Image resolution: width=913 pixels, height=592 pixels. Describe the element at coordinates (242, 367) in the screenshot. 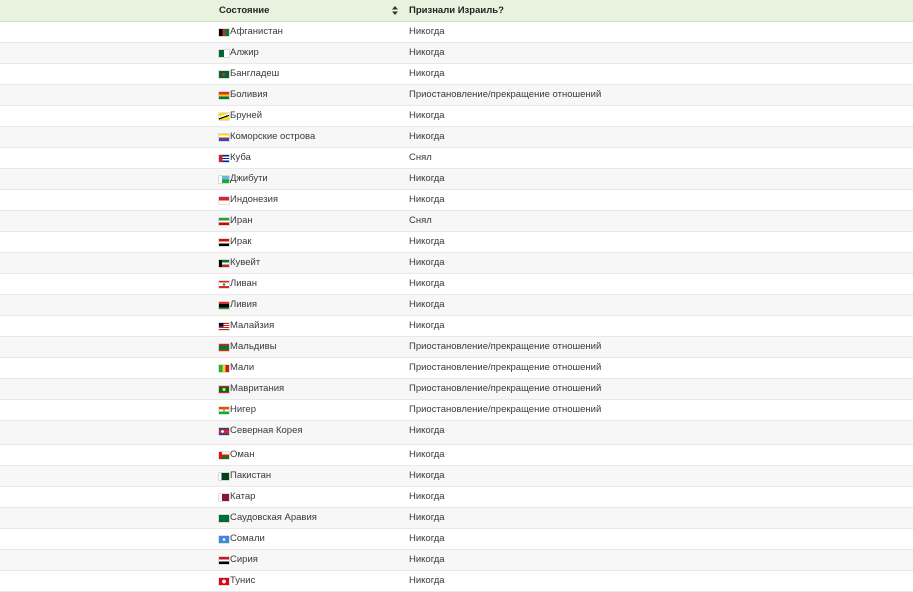

I see `country-name: Мали` at that location.